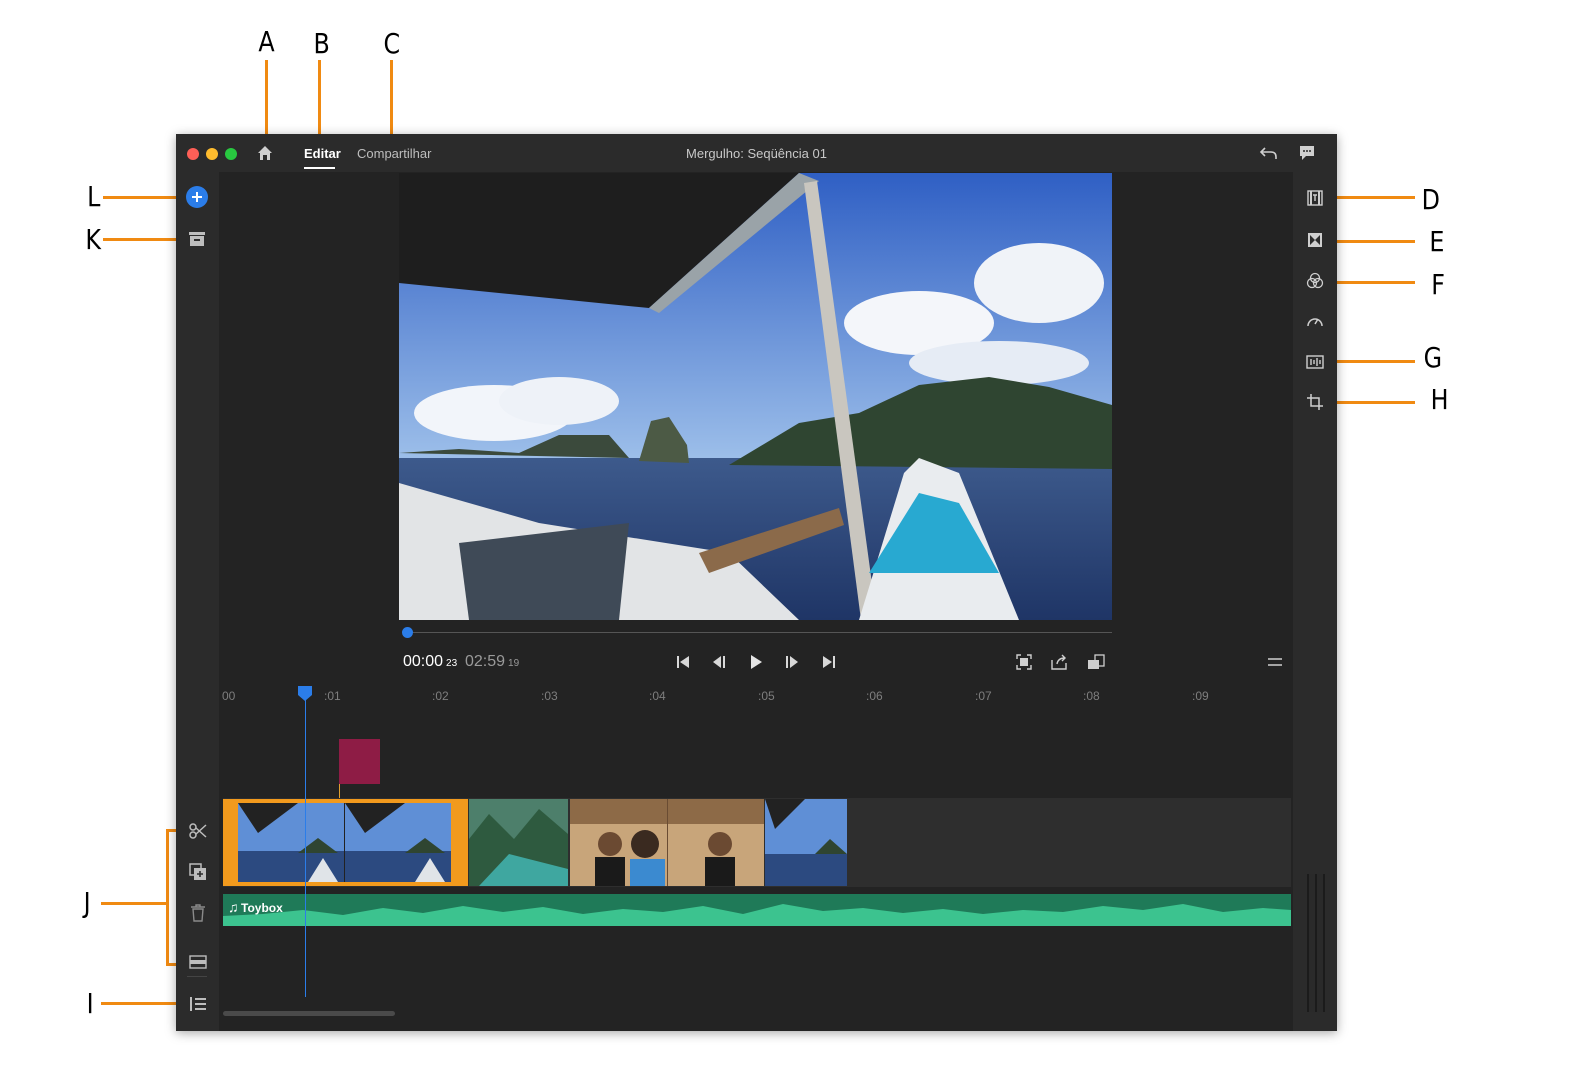 Image resolution: width=1586 pixels, height=1065 pixels. Describe the element at coordinates (229, 696) in the screenshot. I see `ruler-tick: 00` at that location.